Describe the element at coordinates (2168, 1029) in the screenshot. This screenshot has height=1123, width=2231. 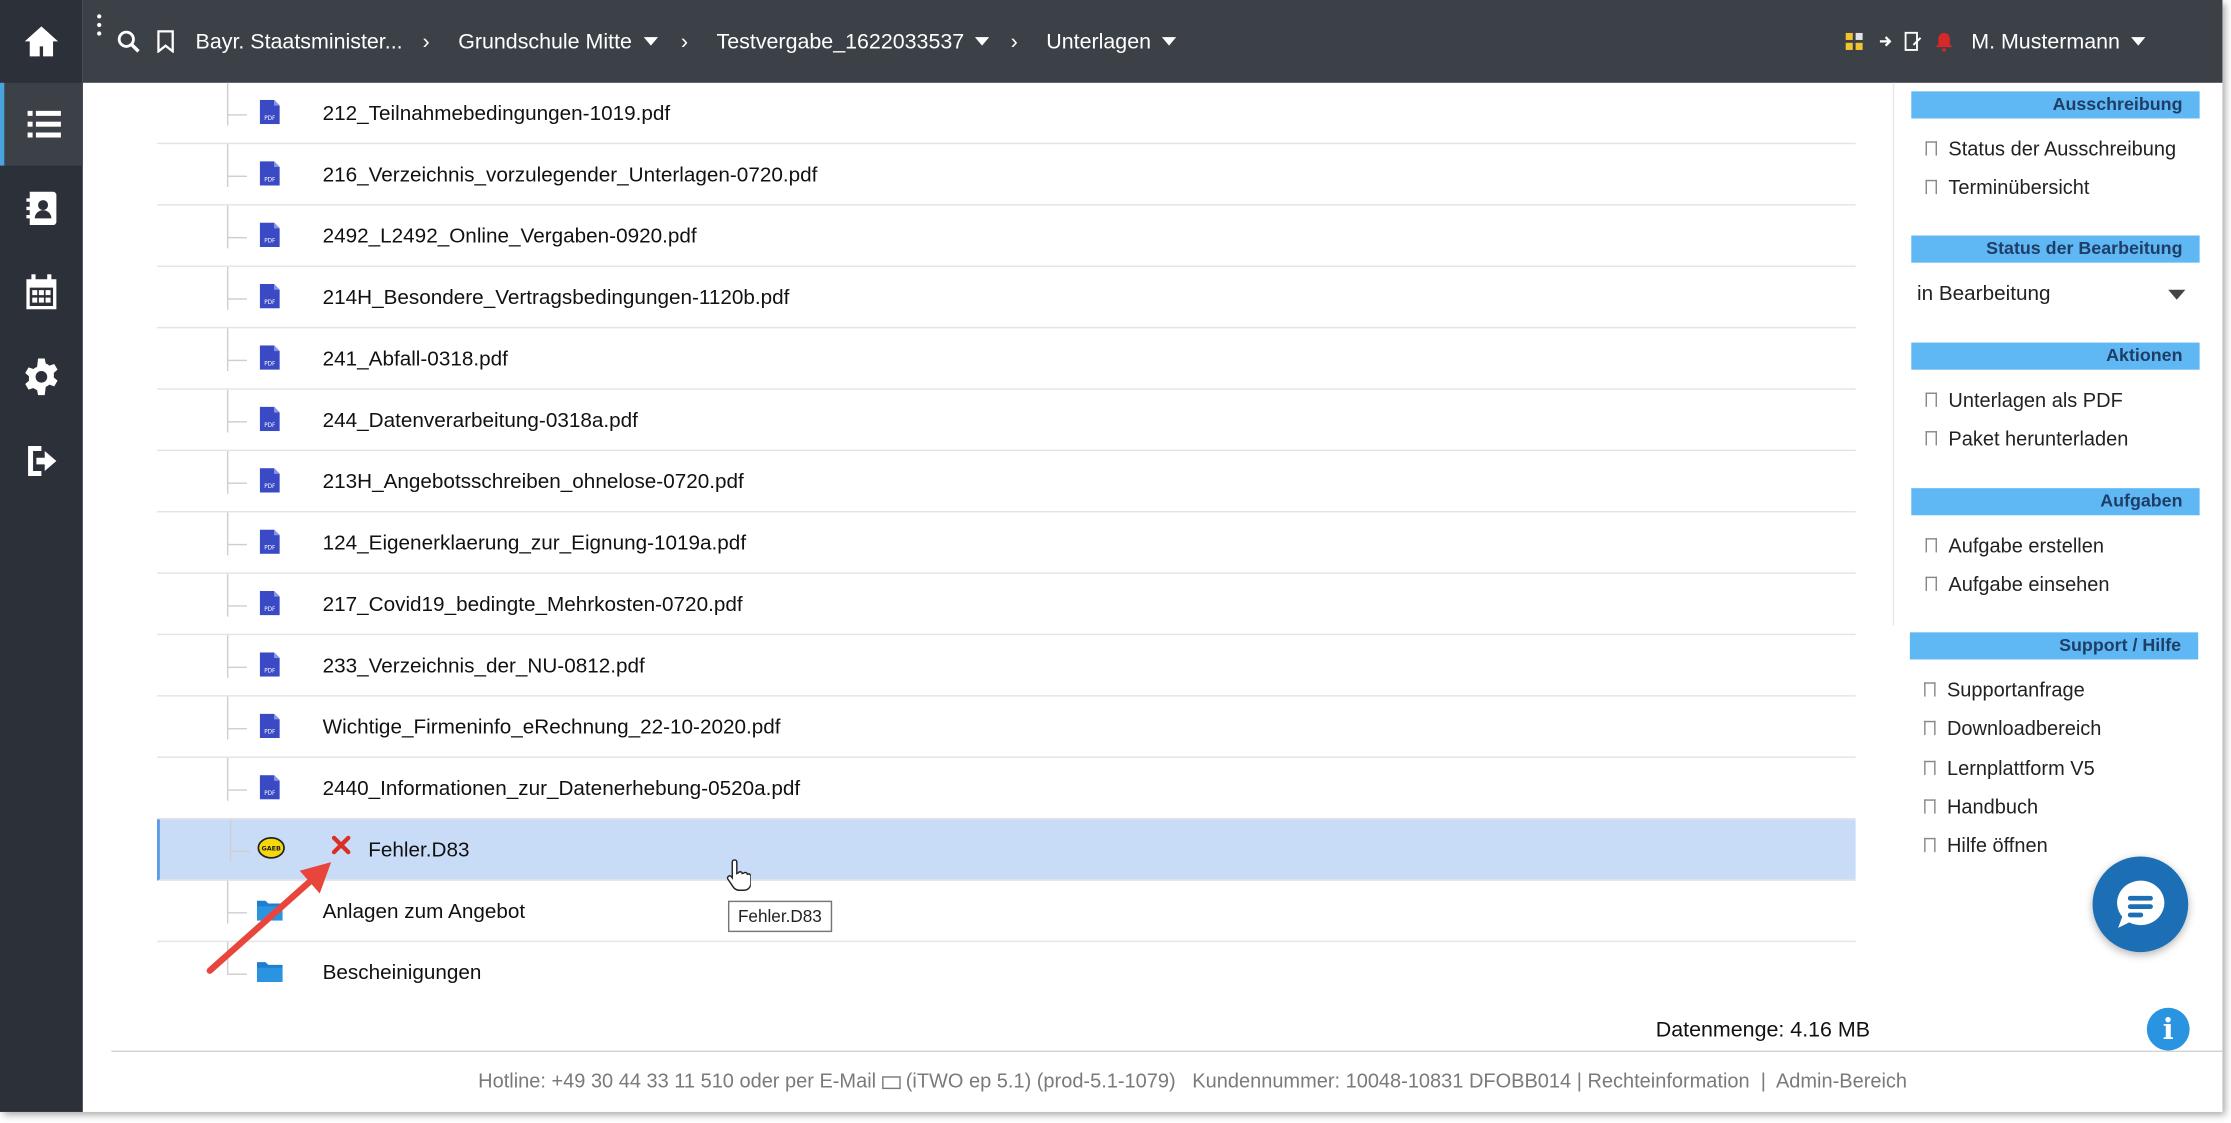
I see `info-icon: i` at that location.